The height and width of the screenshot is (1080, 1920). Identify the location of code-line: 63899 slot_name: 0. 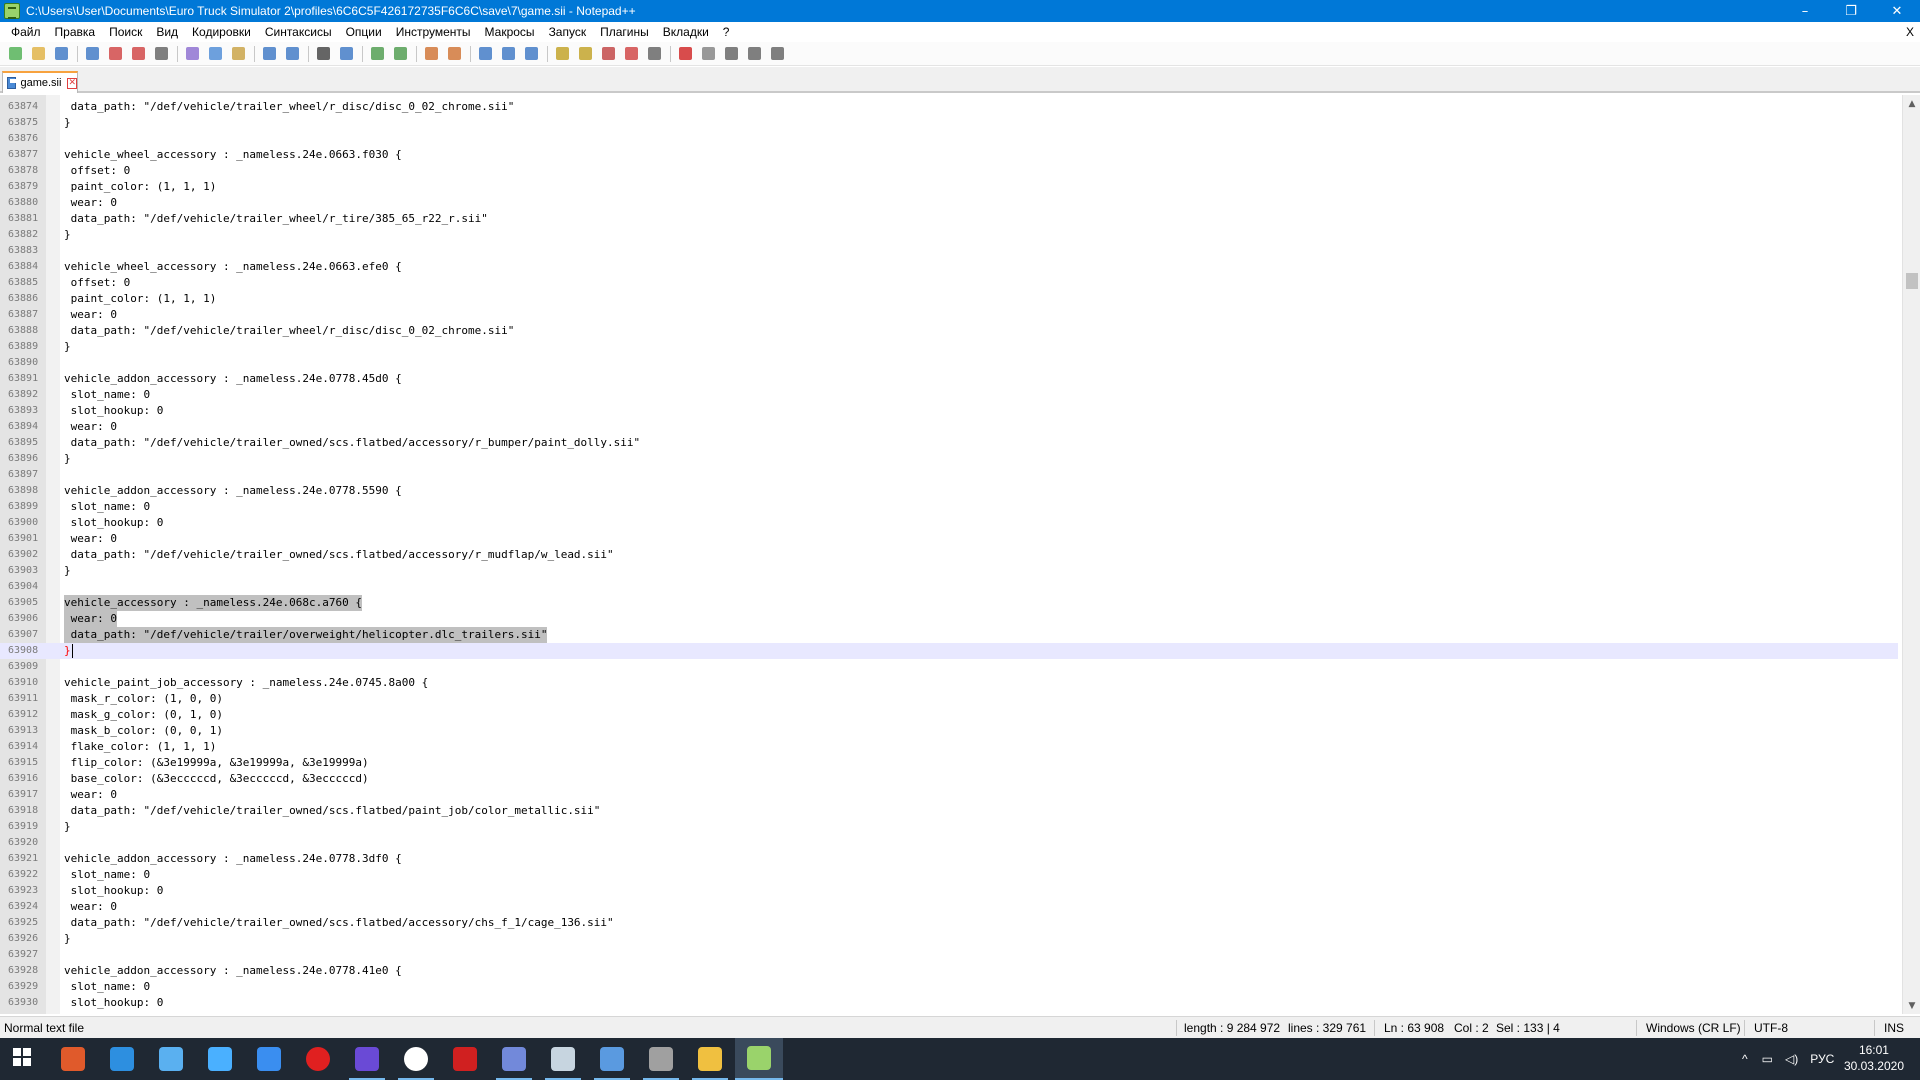
(949, 507).